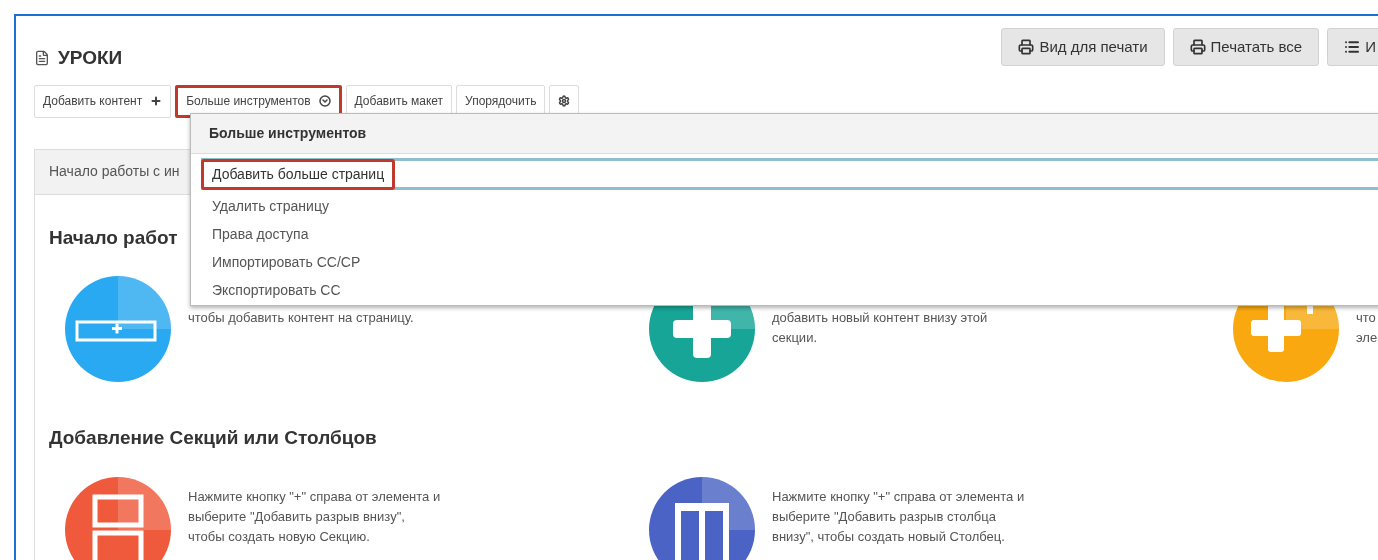  I want to click on document-icon, so click(42, 58).